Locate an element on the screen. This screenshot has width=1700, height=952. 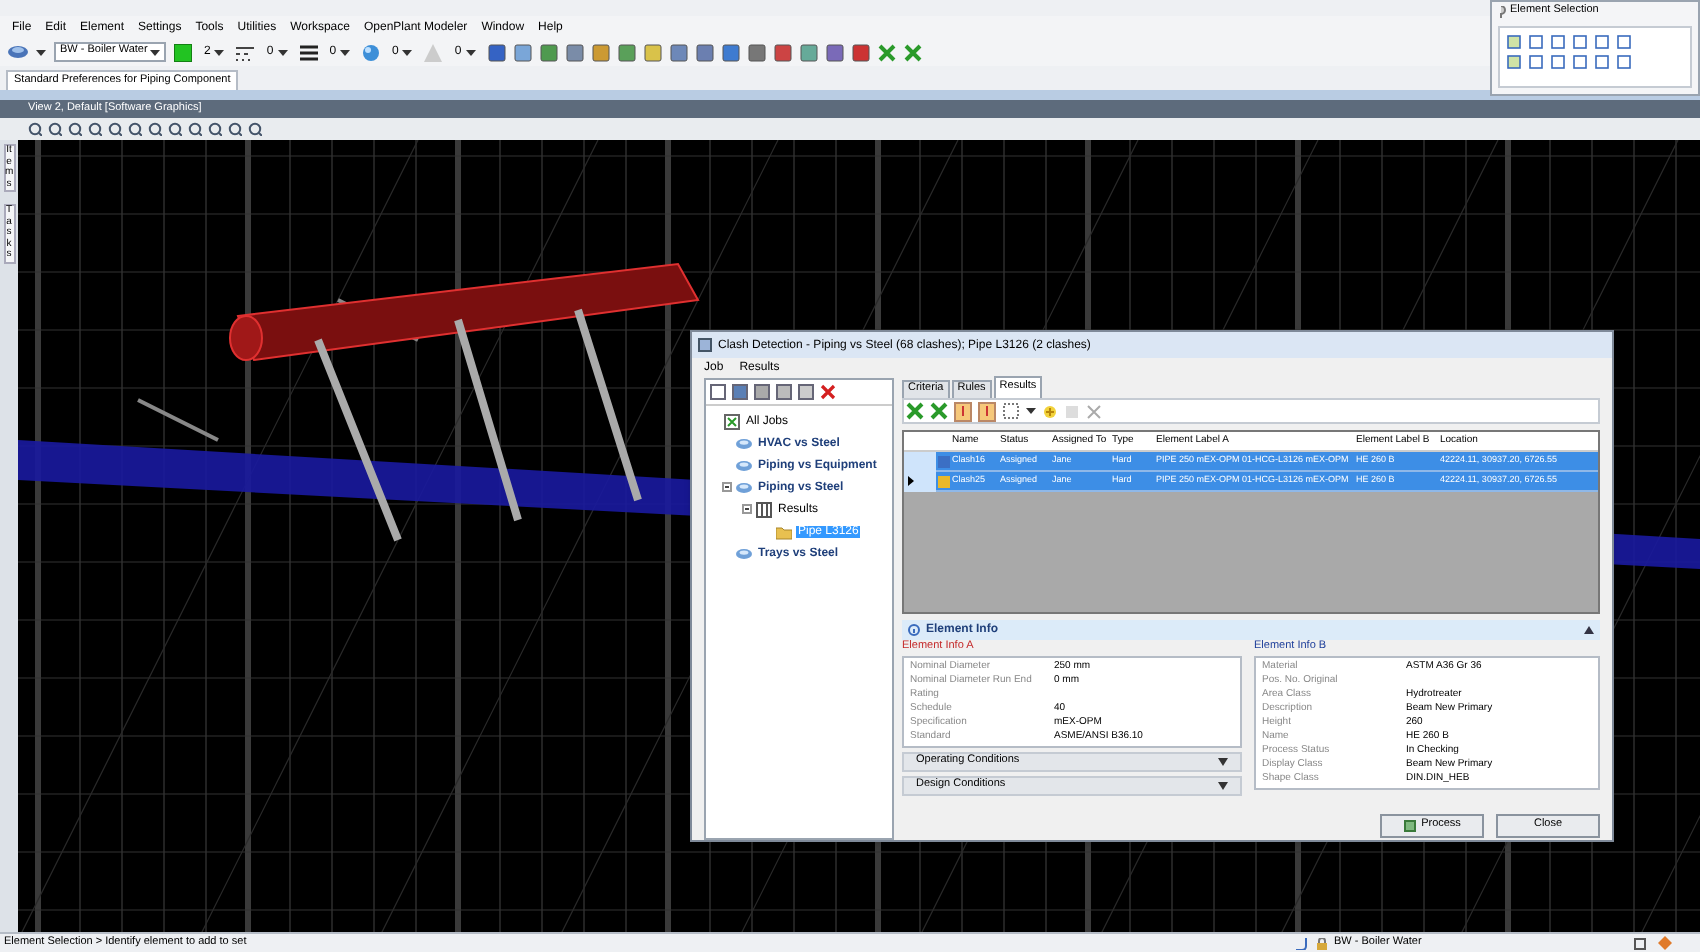
lock-icon is located at coordinates (1322, 943).